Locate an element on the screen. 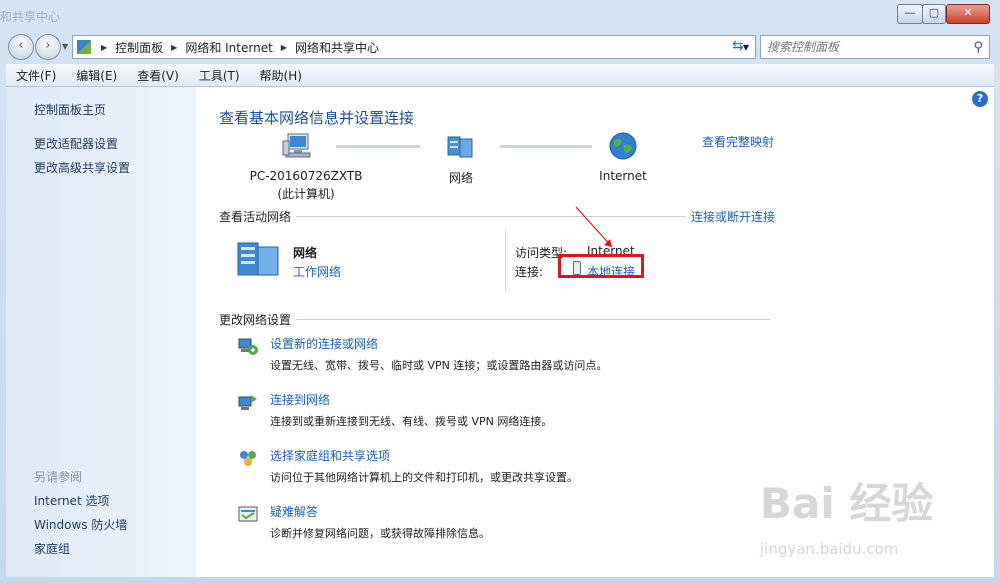  back-button: ‹ is located at coordinates (21, 47).